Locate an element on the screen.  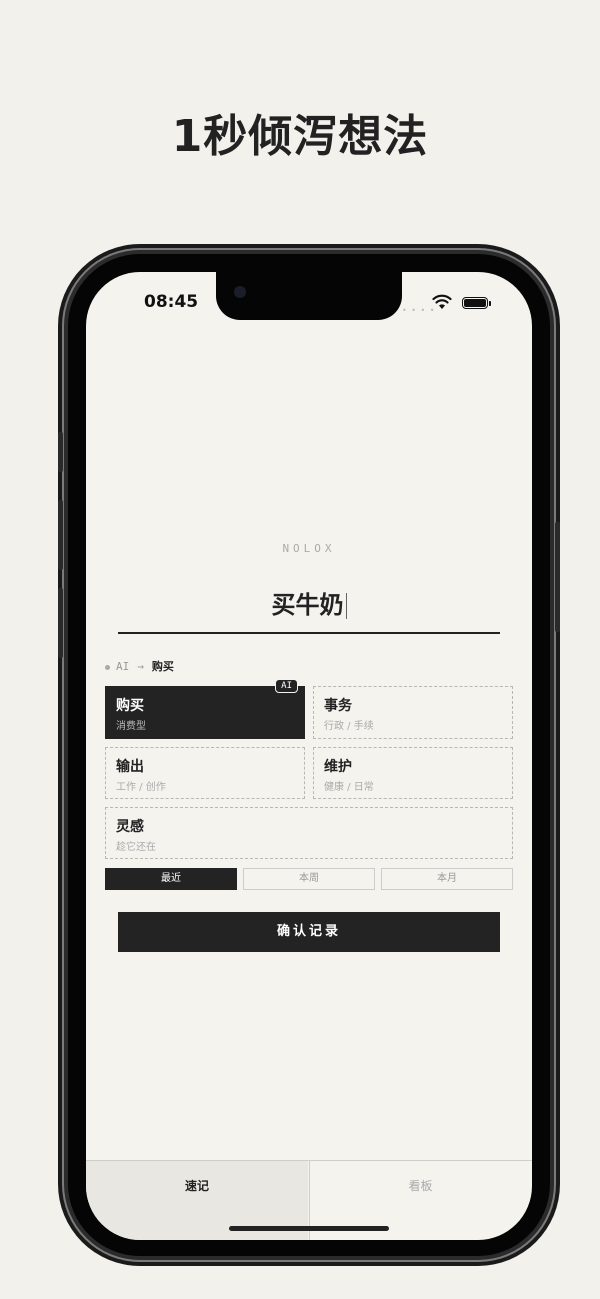
wifi-icon is located at coordinates (442, 304).